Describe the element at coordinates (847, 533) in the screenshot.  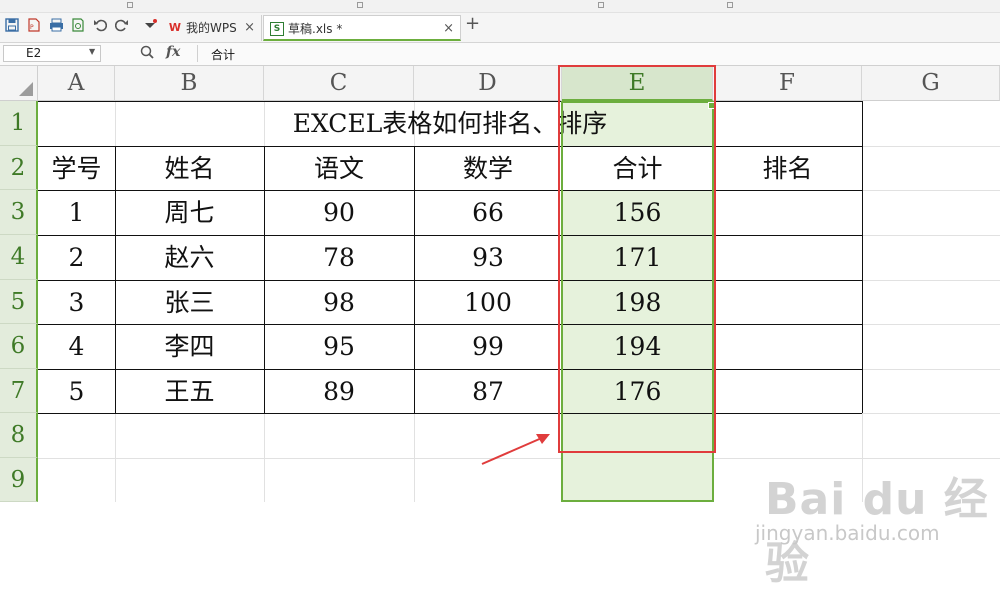
I see `watermark-url: jingyan.baidu.com` at that location.